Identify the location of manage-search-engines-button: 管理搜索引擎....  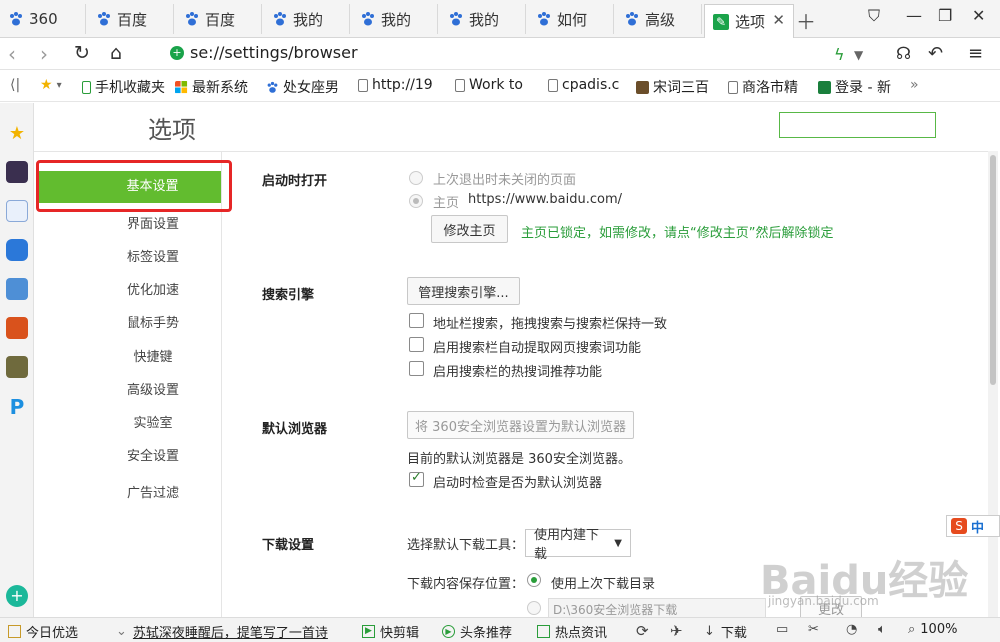
(463, 291).